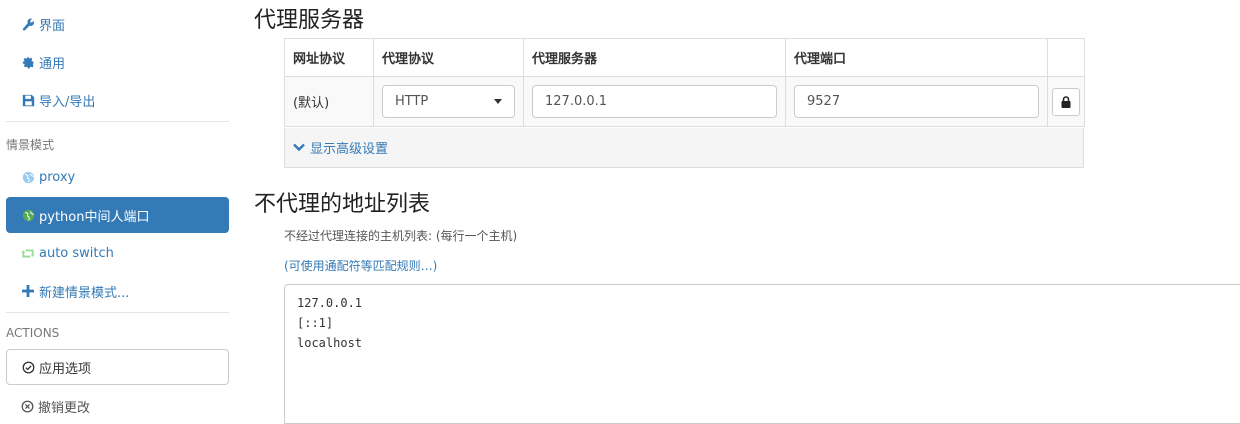 This screenshot has height=424, width=1240. I want to click on sidebar-item-auto-switch: auto switch, so click(117, 253).